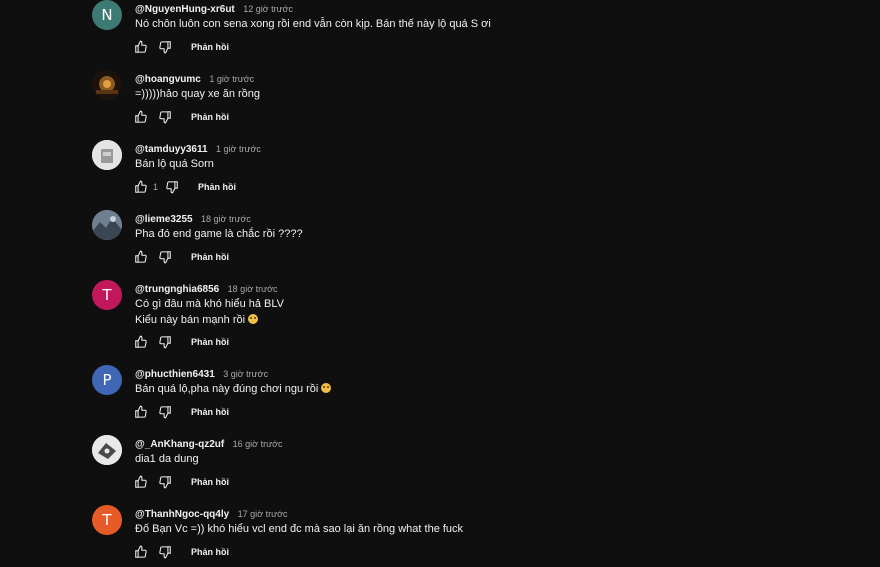  What do you see at coordinates (485, 288) in the screenshot?
I see `comment-header: @trungnghia6856 18 giờ trước` at bounding box center [485, 288].